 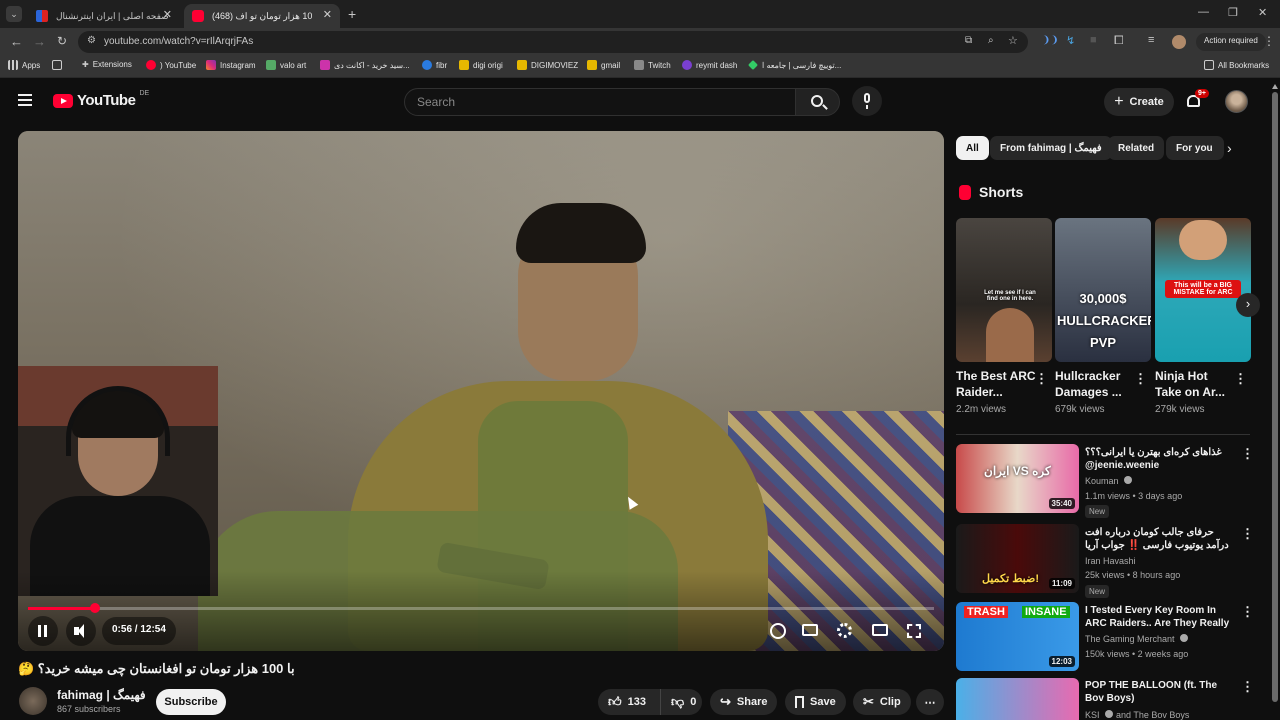 What do you see at coordinates (57, 65) in the screenshot?
I see `tab-groups-icon` at bounding box center [57, 65].